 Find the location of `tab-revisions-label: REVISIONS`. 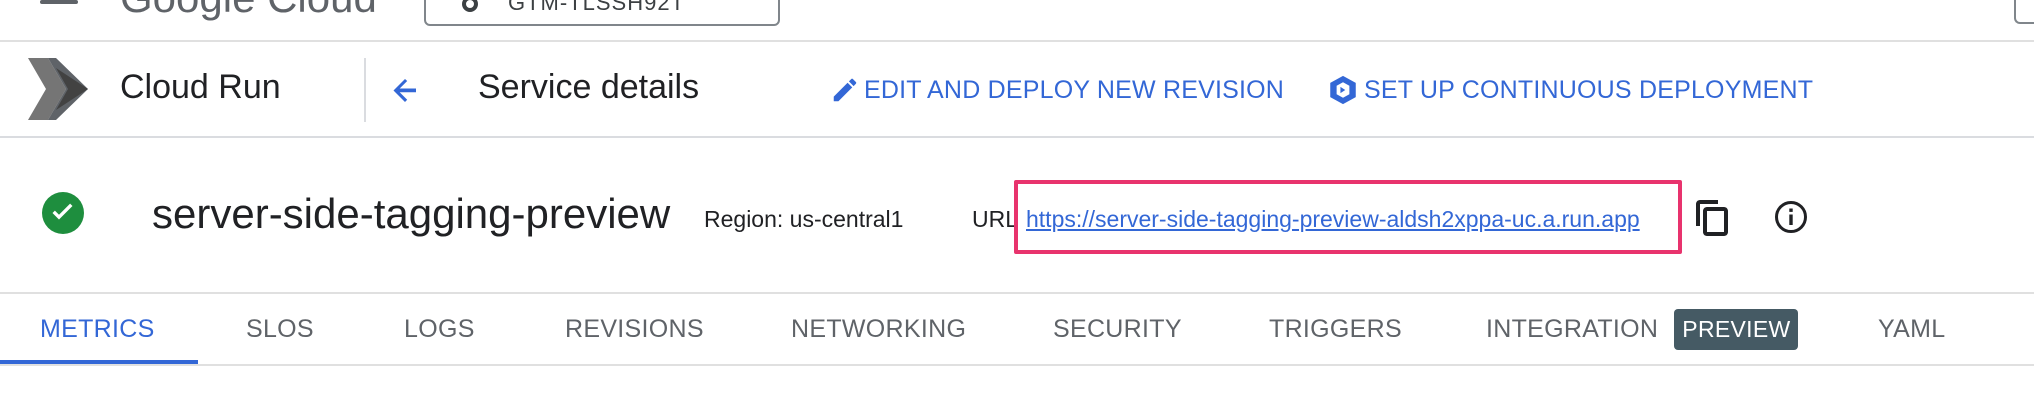

tab-revisions-label: REVISIONS is located at coordinates (634, 328).